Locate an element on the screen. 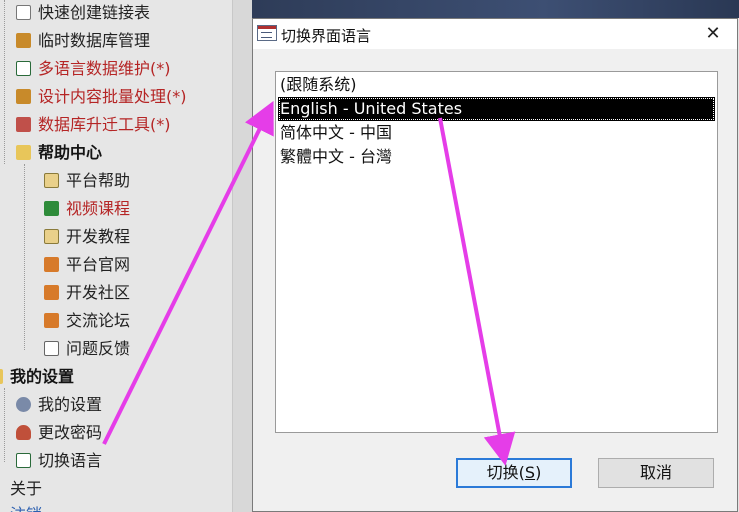 The width and height of the screenshot is (739, 512). edit-icon is located at coordinates (51, 348).